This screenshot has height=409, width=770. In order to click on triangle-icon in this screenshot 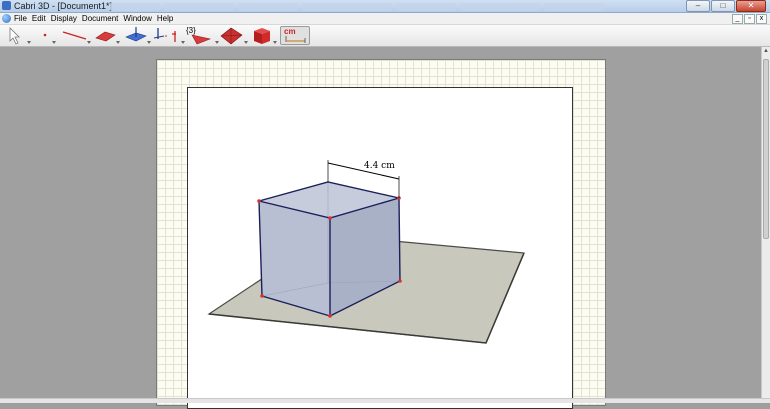, I will do `click(231, 36)`.